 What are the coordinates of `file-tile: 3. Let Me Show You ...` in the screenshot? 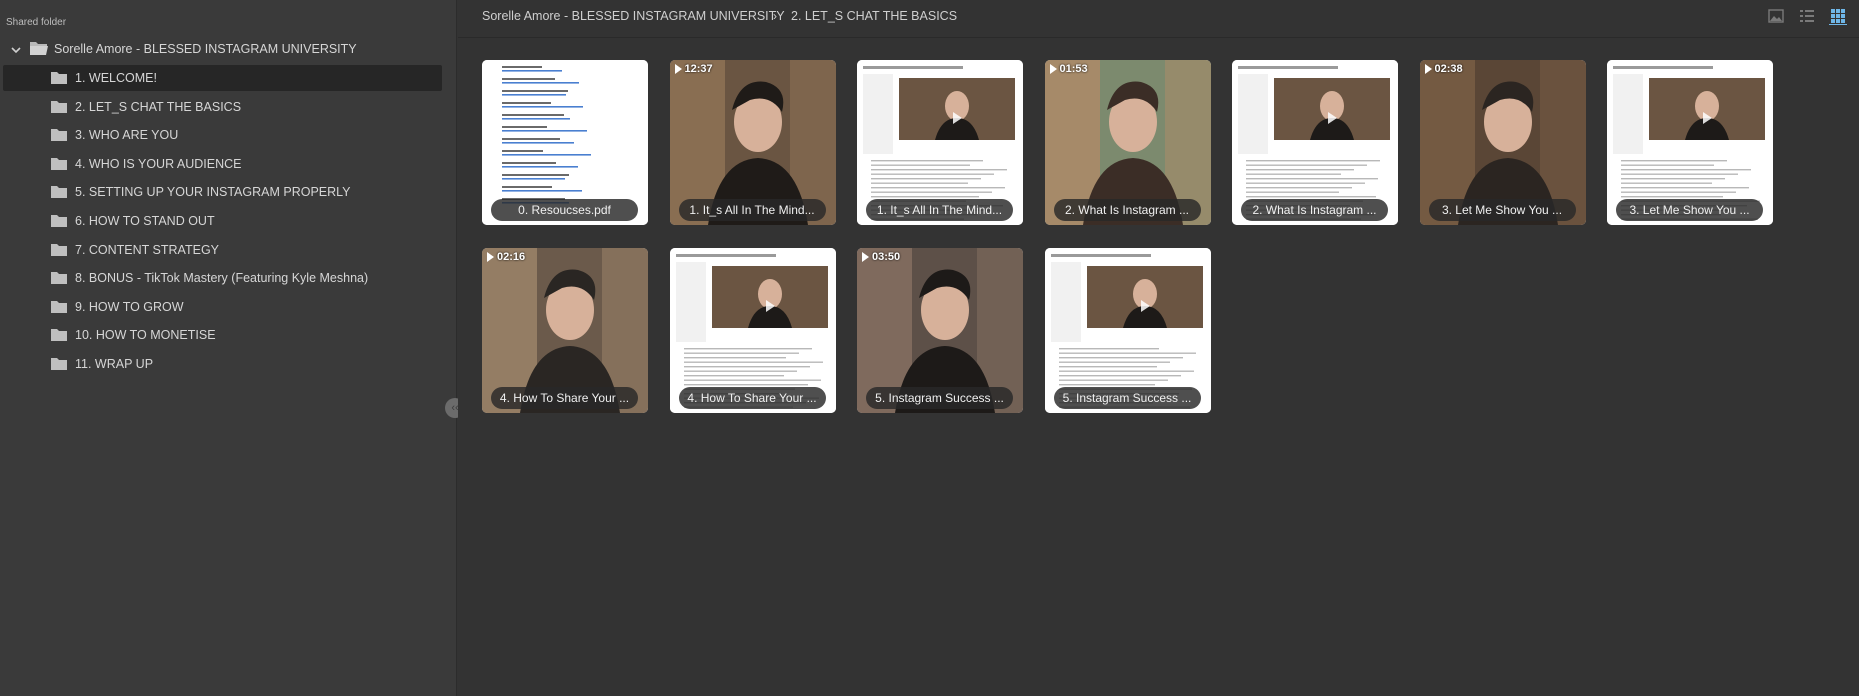 It's located at (1690, 142).